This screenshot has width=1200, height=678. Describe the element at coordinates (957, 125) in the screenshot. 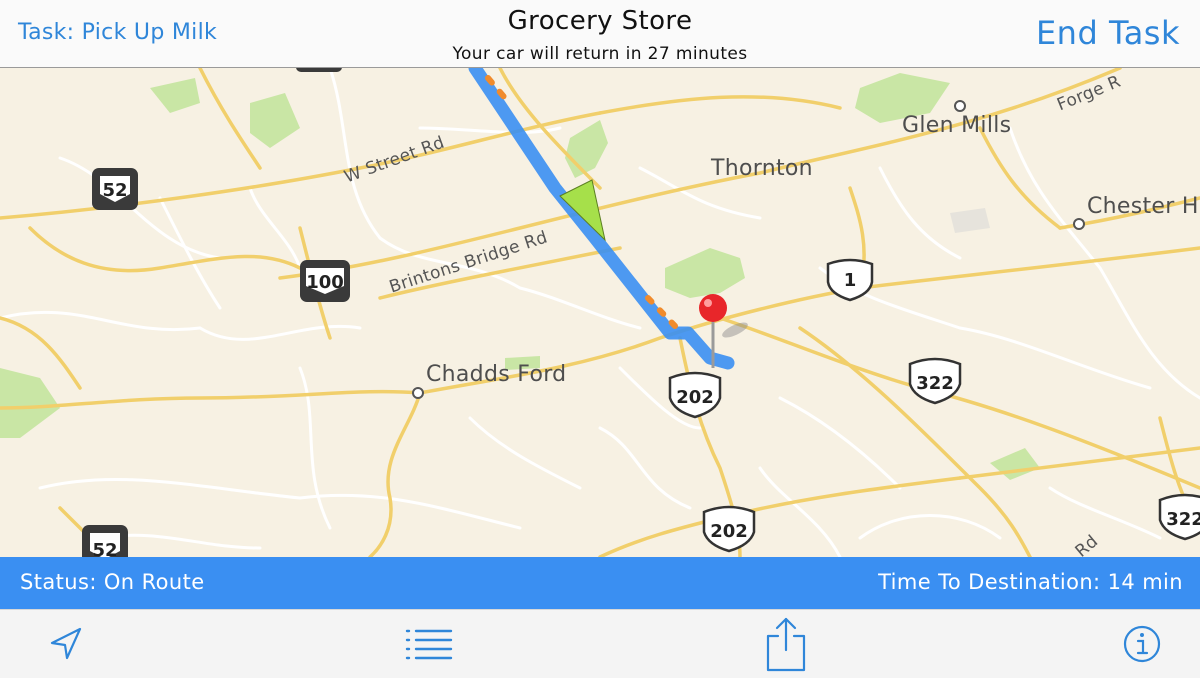

I see `place-label-glen-mills: Glen Mills` at that location.